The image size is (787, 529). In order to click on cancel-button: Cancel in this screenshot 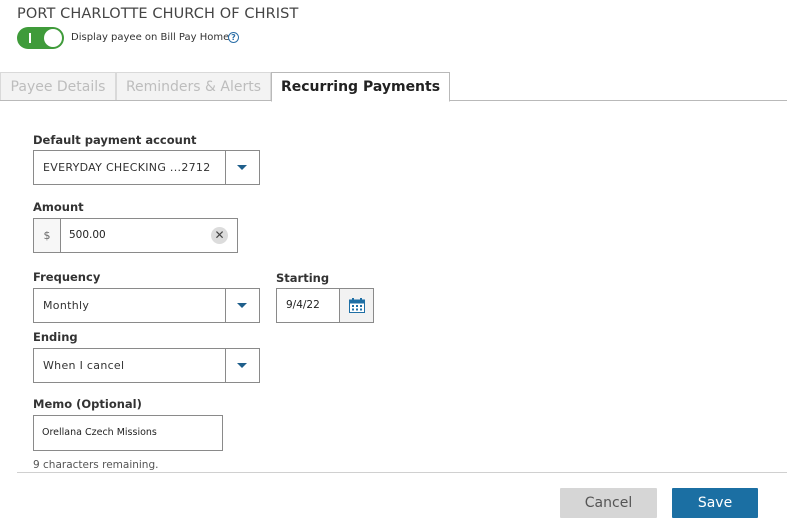, I will do `click(608, 503)`.